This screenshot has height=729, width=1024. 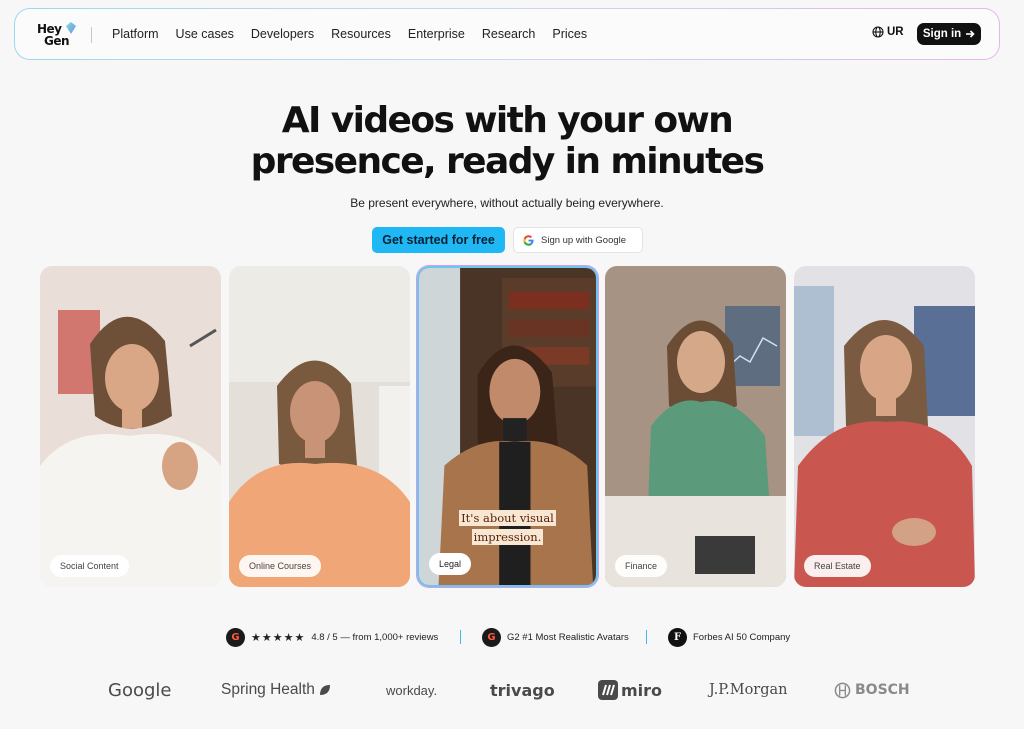 What do you see at coordinates (970, 34) in the screenshot?
I see `arrow-right-icon` at bounding box center [970, 34].